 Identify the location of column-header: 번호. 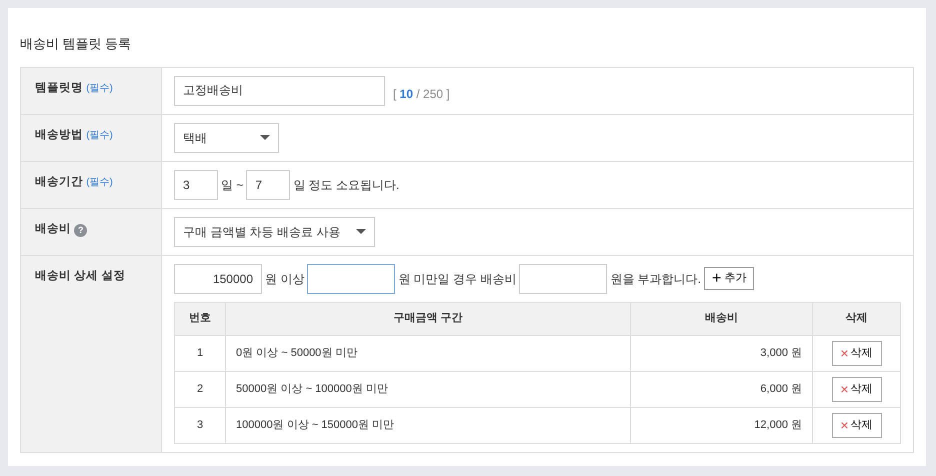
(200, 318).